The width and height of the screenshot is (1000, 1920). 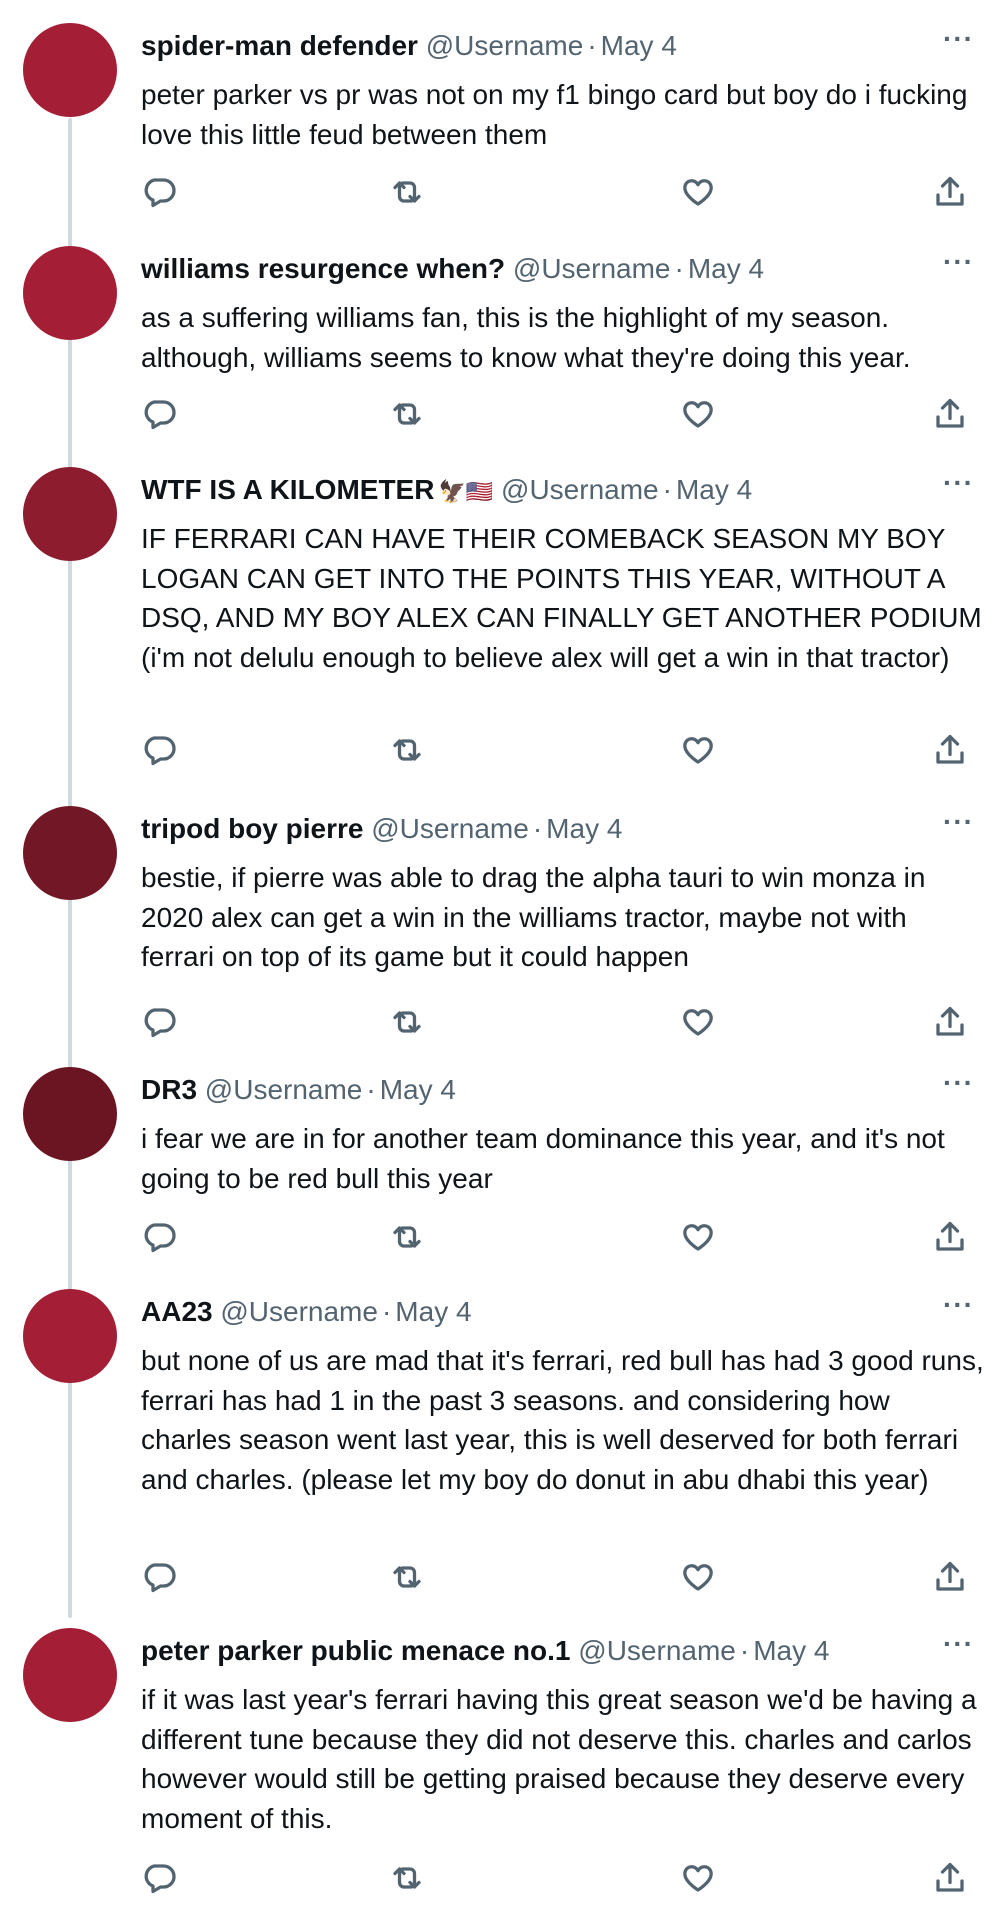 What do you see at coordinates (169, 1089) in the screenshot?
I see `display-name: DR3` at bounding box center [169, 1089].